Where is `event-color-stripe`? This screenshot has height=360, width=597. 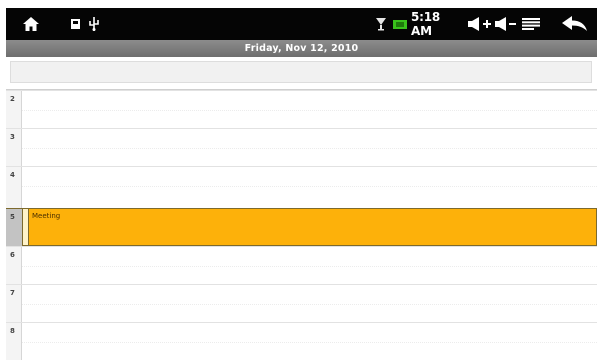 event-color-stripe is located at coordinates (26, 227).